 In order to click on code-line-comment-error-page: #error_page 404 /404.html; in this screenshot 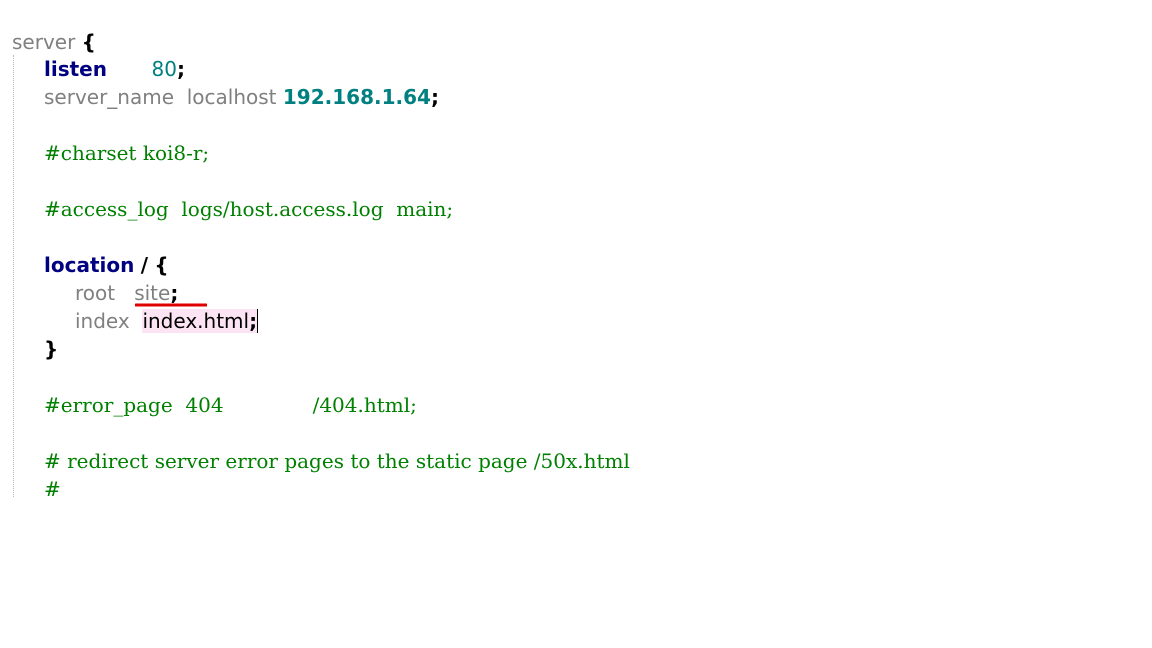, I will do `click(230, 405)`.